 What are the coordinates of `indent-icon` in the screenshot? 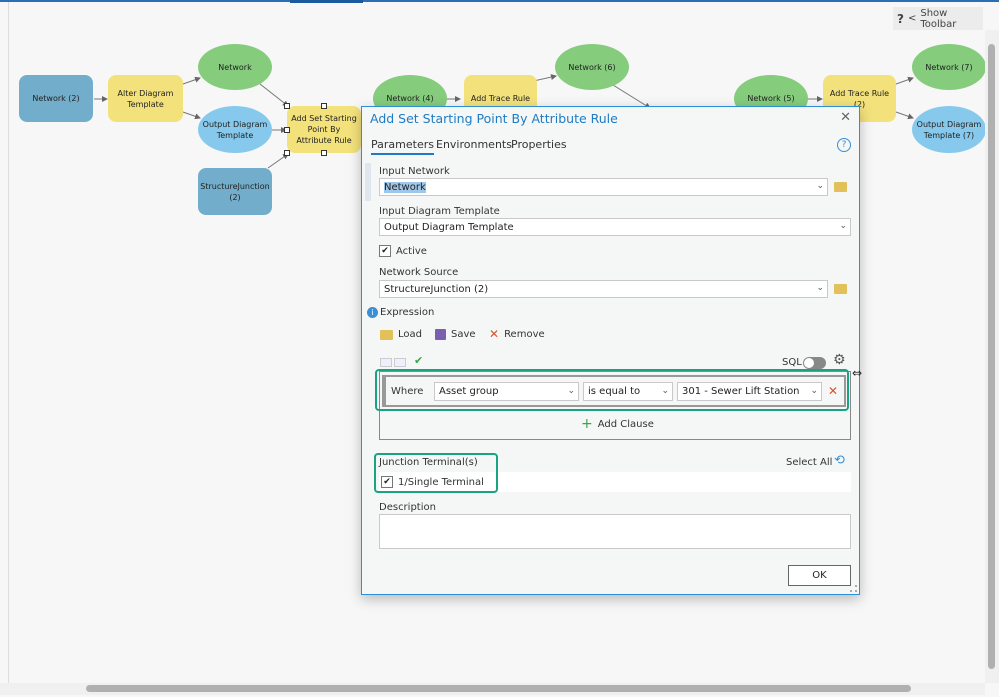 It's located at (400, 362).